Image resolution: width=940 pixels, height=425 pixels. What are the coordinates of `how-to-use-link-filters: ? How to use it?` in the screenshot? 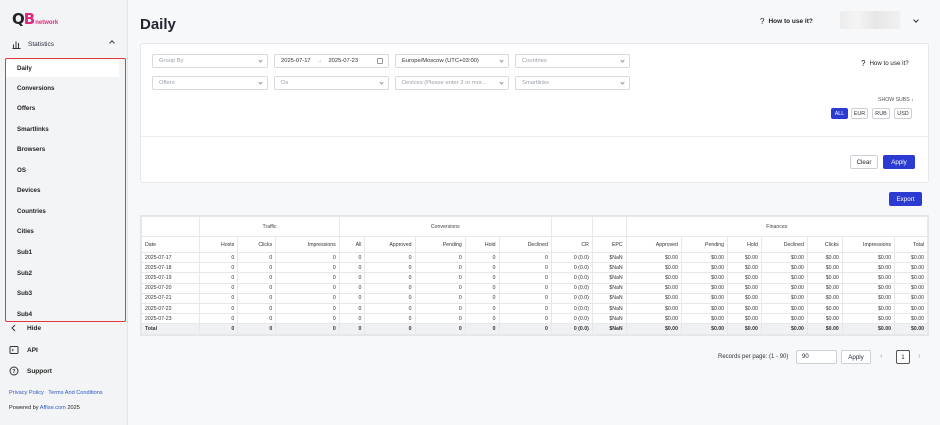 It's located at (885, 63).